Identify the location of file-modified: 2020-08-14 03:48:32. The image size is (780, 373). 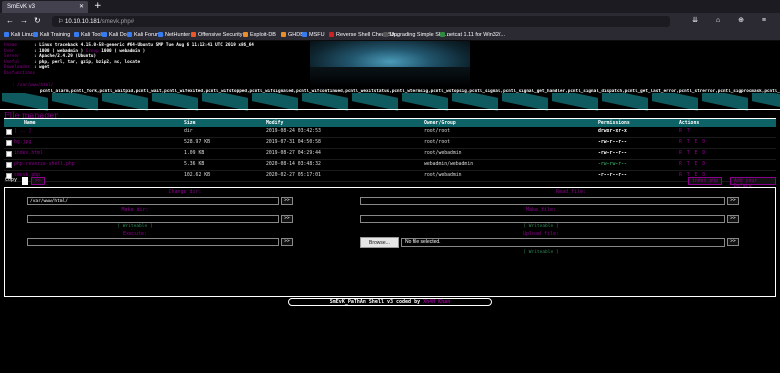
(293, 164).